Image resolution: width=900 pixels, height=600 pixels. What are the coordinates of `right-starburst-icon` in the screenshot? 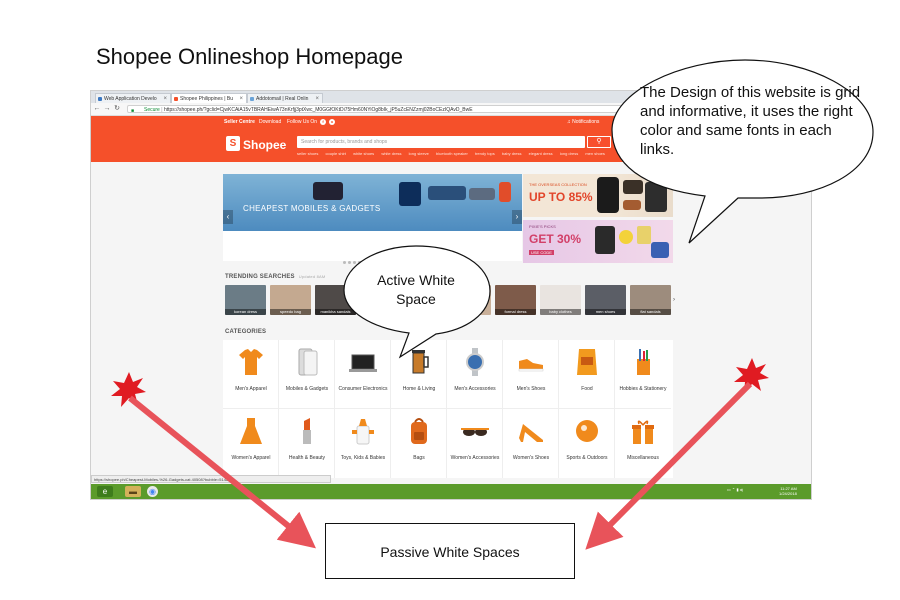 It's located at (751, 375).